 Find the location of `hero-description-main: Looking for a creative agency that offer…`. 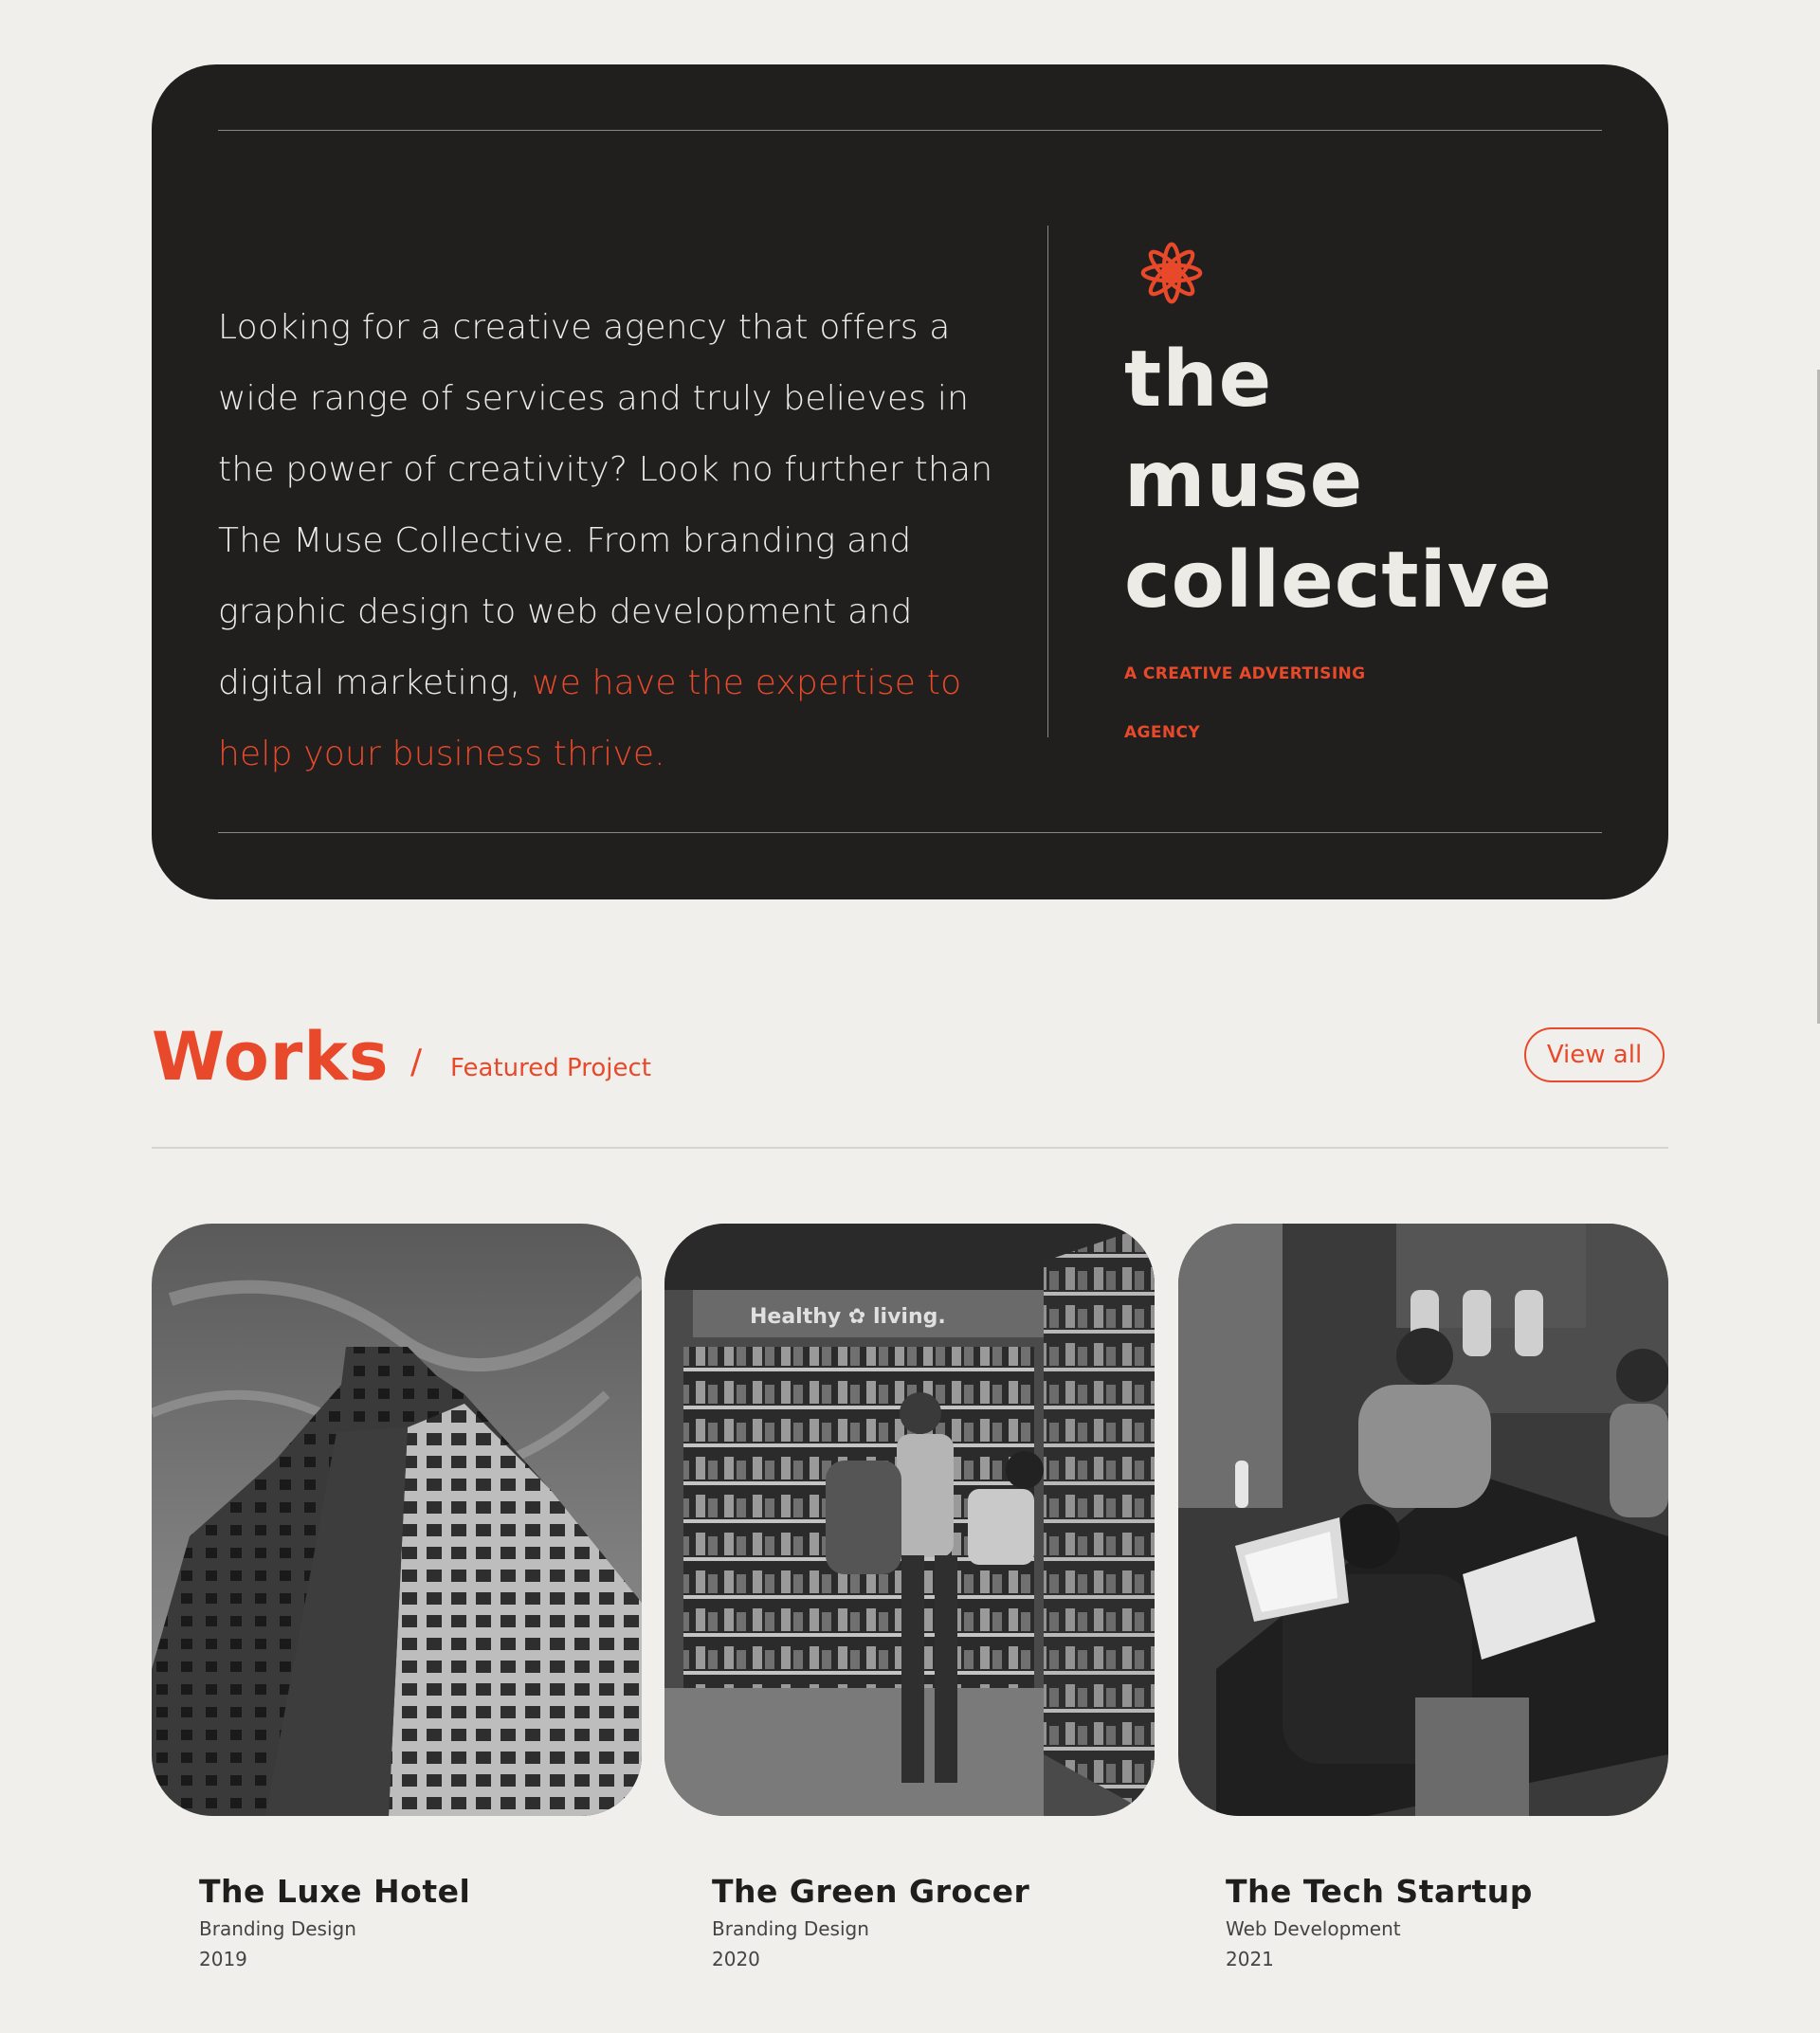

hero-description-main: Looking for a creative agency that offer… is located at coordinates (605, 505).